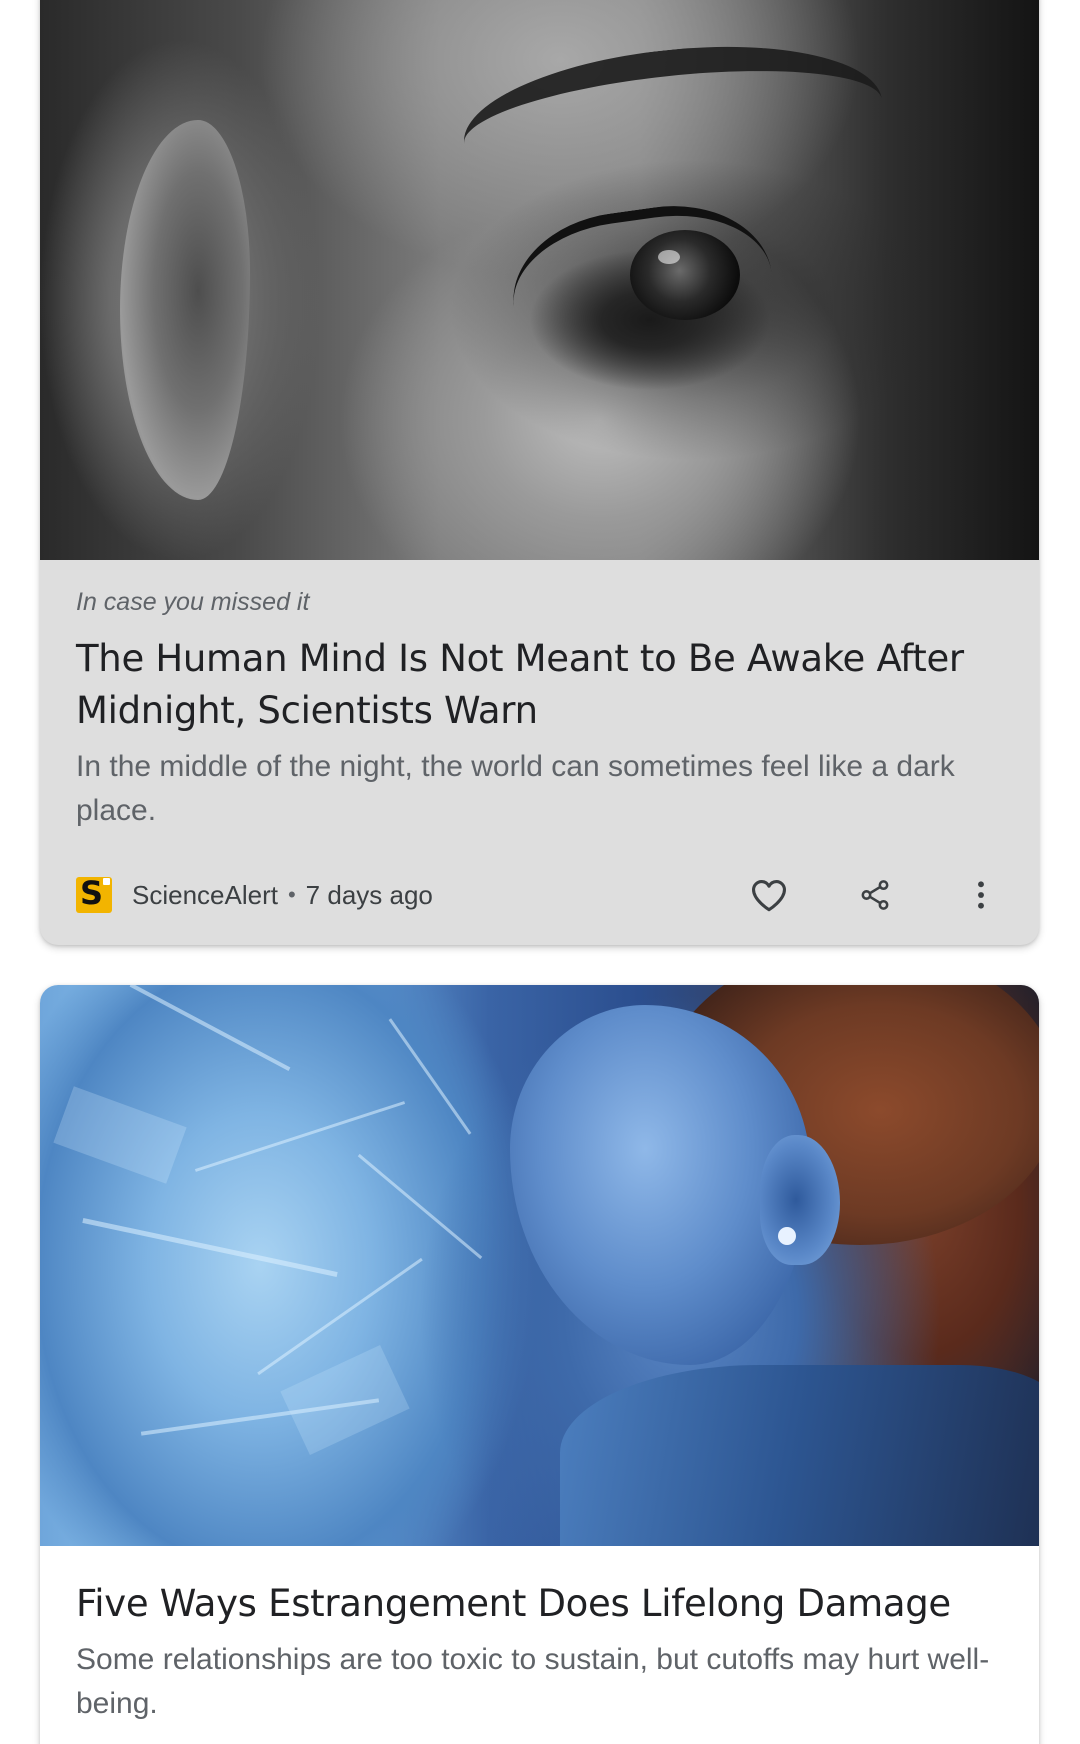 The image size is (1080, 1744). I want to click on sciencealert-logo-icon: S, so click(94, 893).